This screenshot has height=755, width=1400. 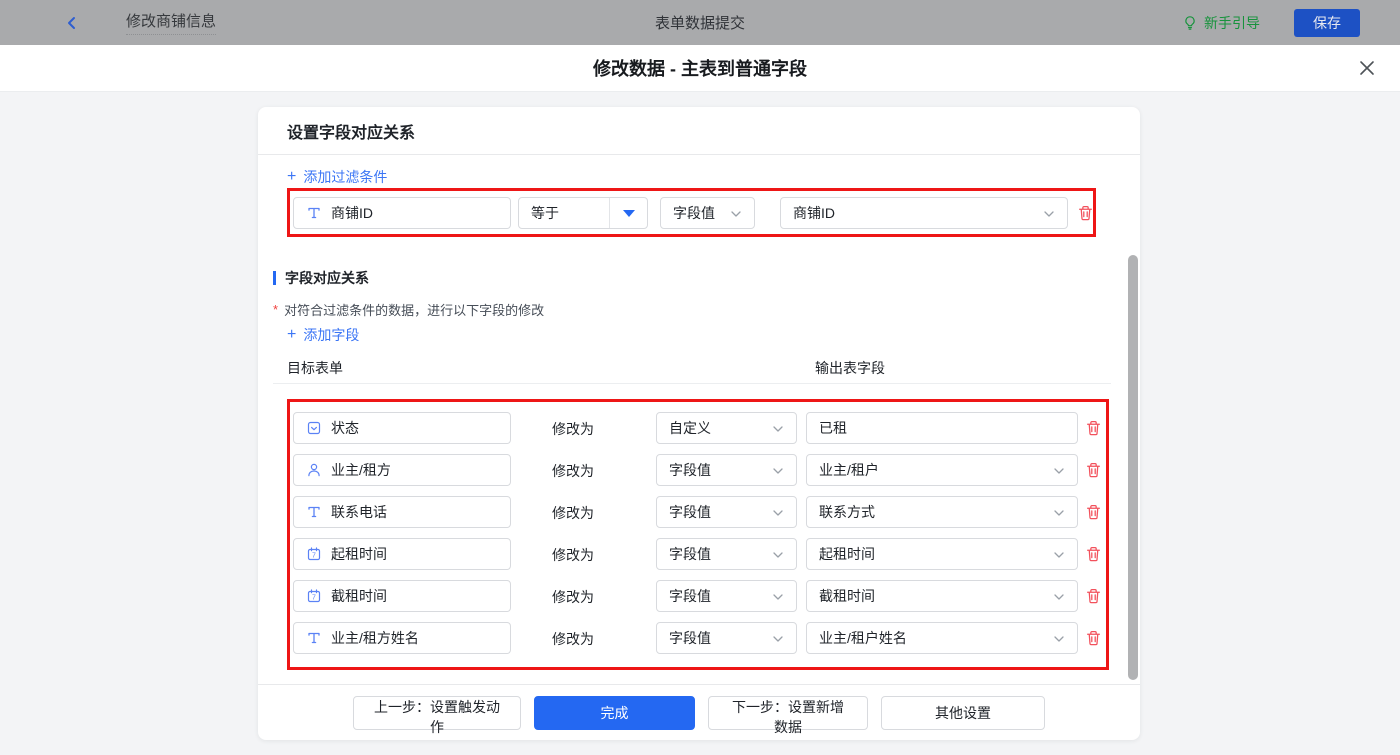 I want to click on column-divider, so click(x=692, y=383).